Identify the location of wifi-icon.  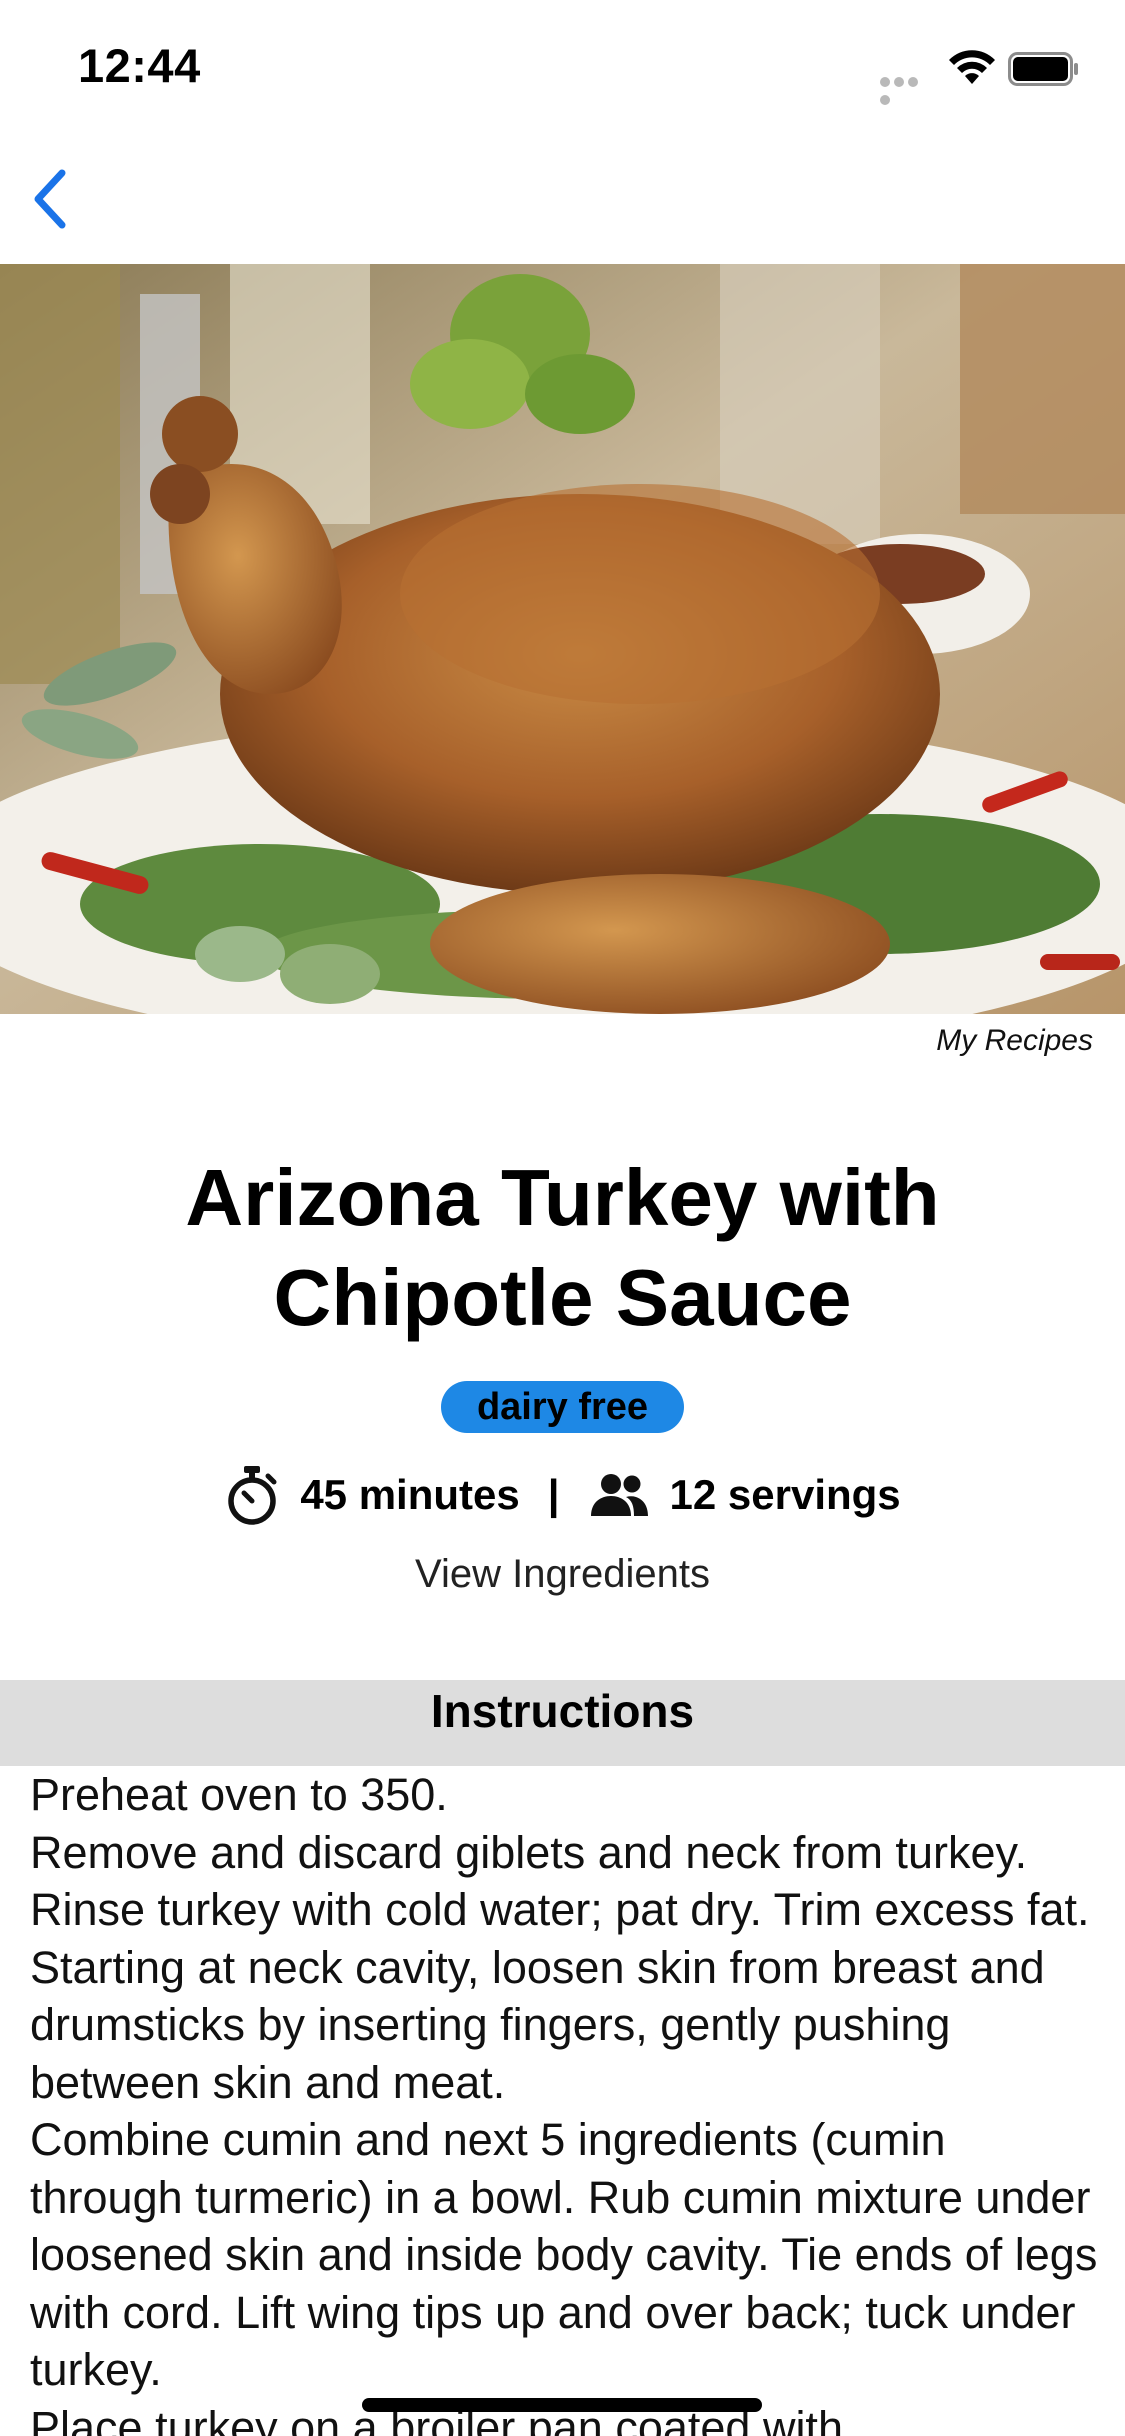
(972, 67).